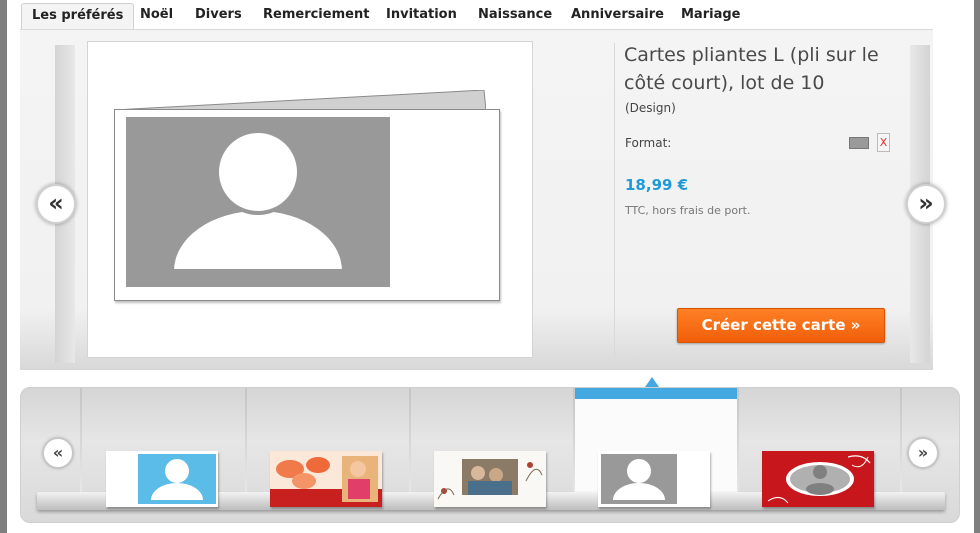 This screenshot has height=533, width=980. What do you see at coordinates (781, 325) in the screenshot?
I see `create-card-button: Créer cette carte »` at bounding box center [781, 325].